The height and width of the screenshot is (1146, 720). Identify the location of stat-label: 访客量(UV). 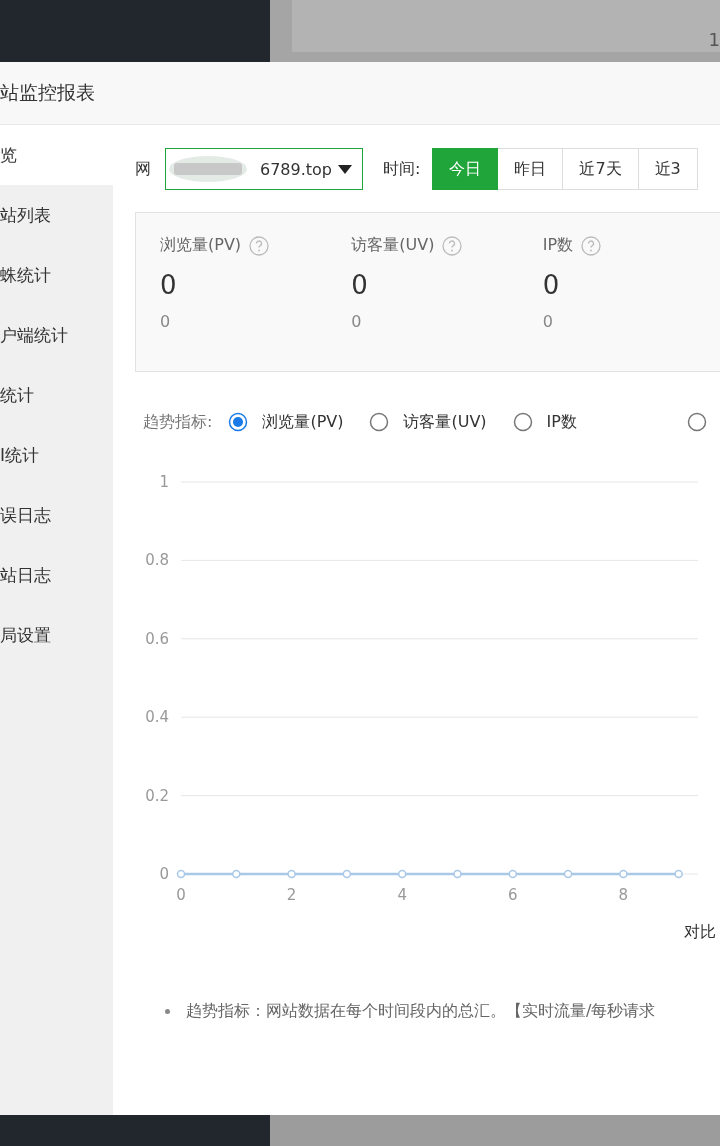
(393, 245).